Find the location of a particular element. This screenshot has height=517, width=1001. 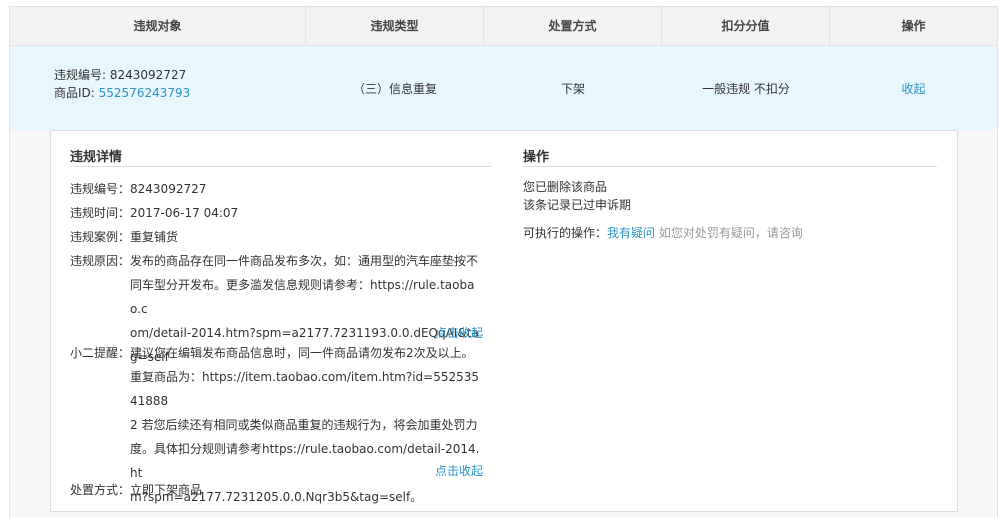

operation-cell: 收起 is located at coordinates (913, 88).